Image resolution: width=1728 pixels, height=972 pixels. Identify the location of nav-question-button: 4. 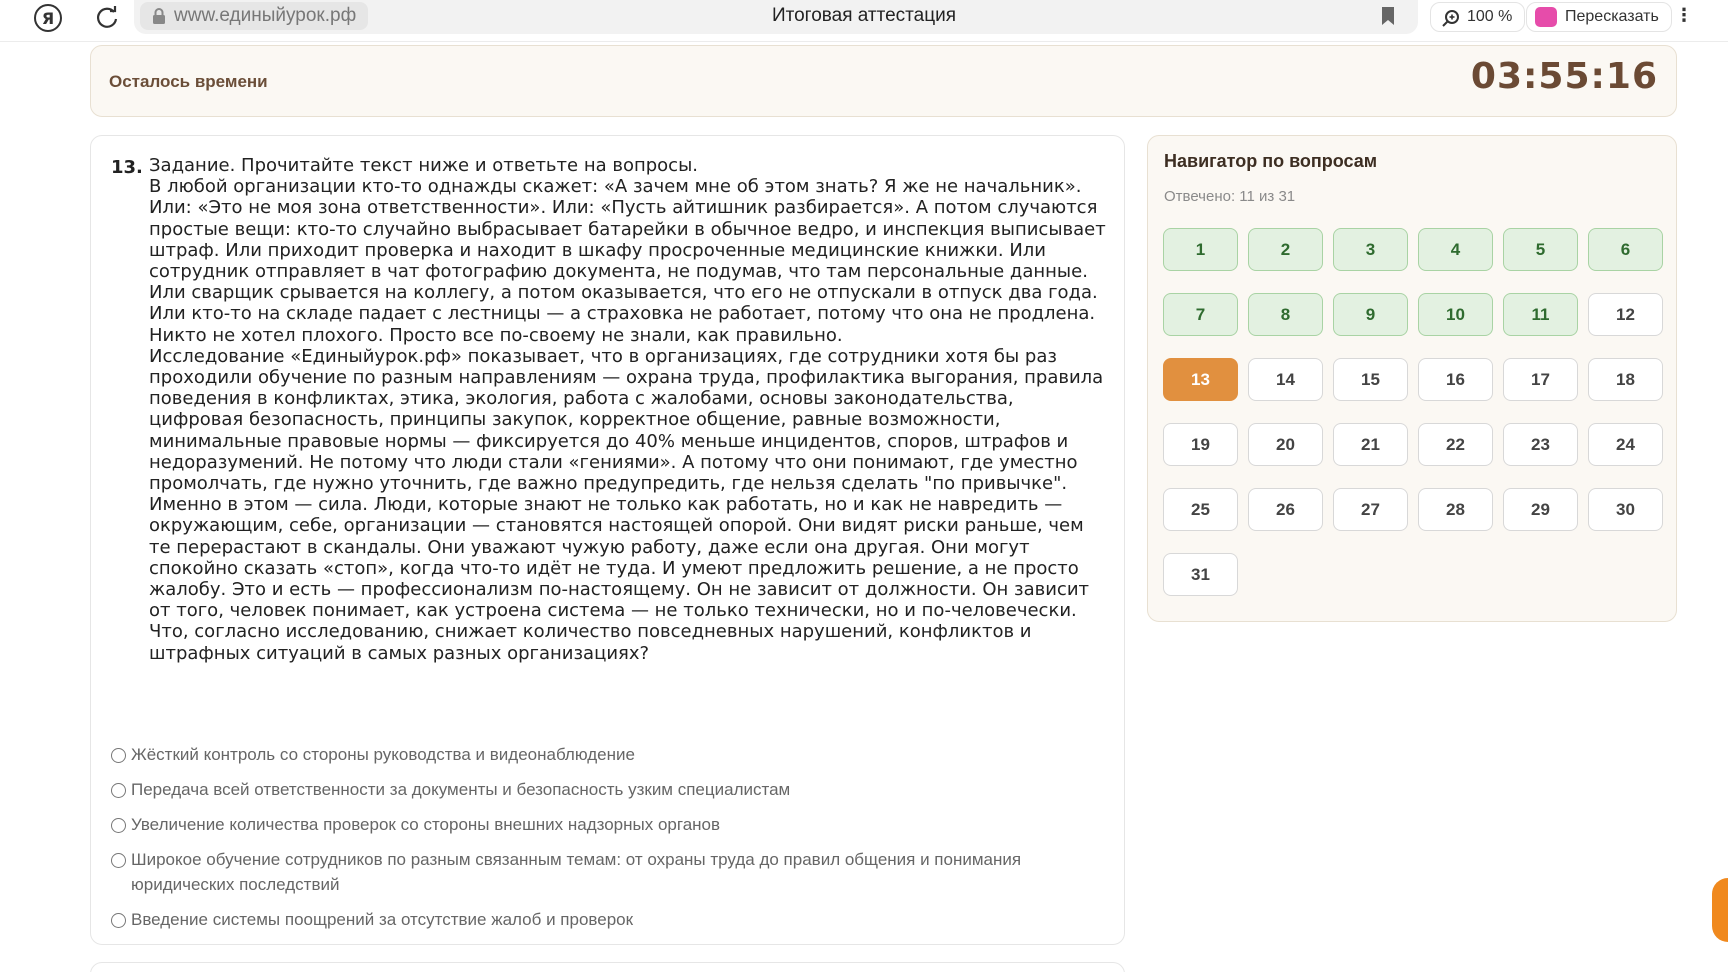
(1455, 249).